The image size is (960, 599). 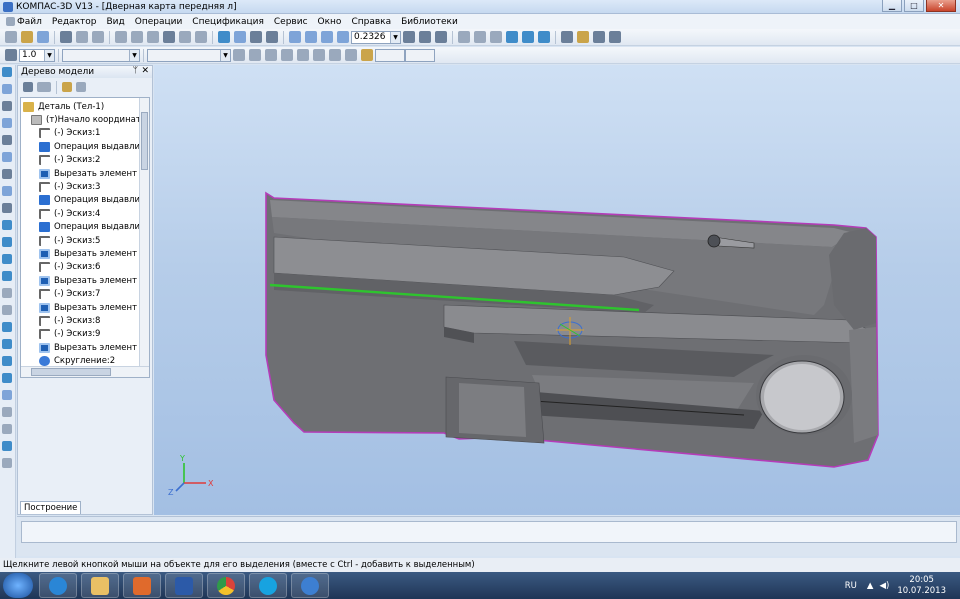 What do you see at coordinates (185, 37) in the screenshot?
I see `undo-icon` at bounding box center [185, 37].